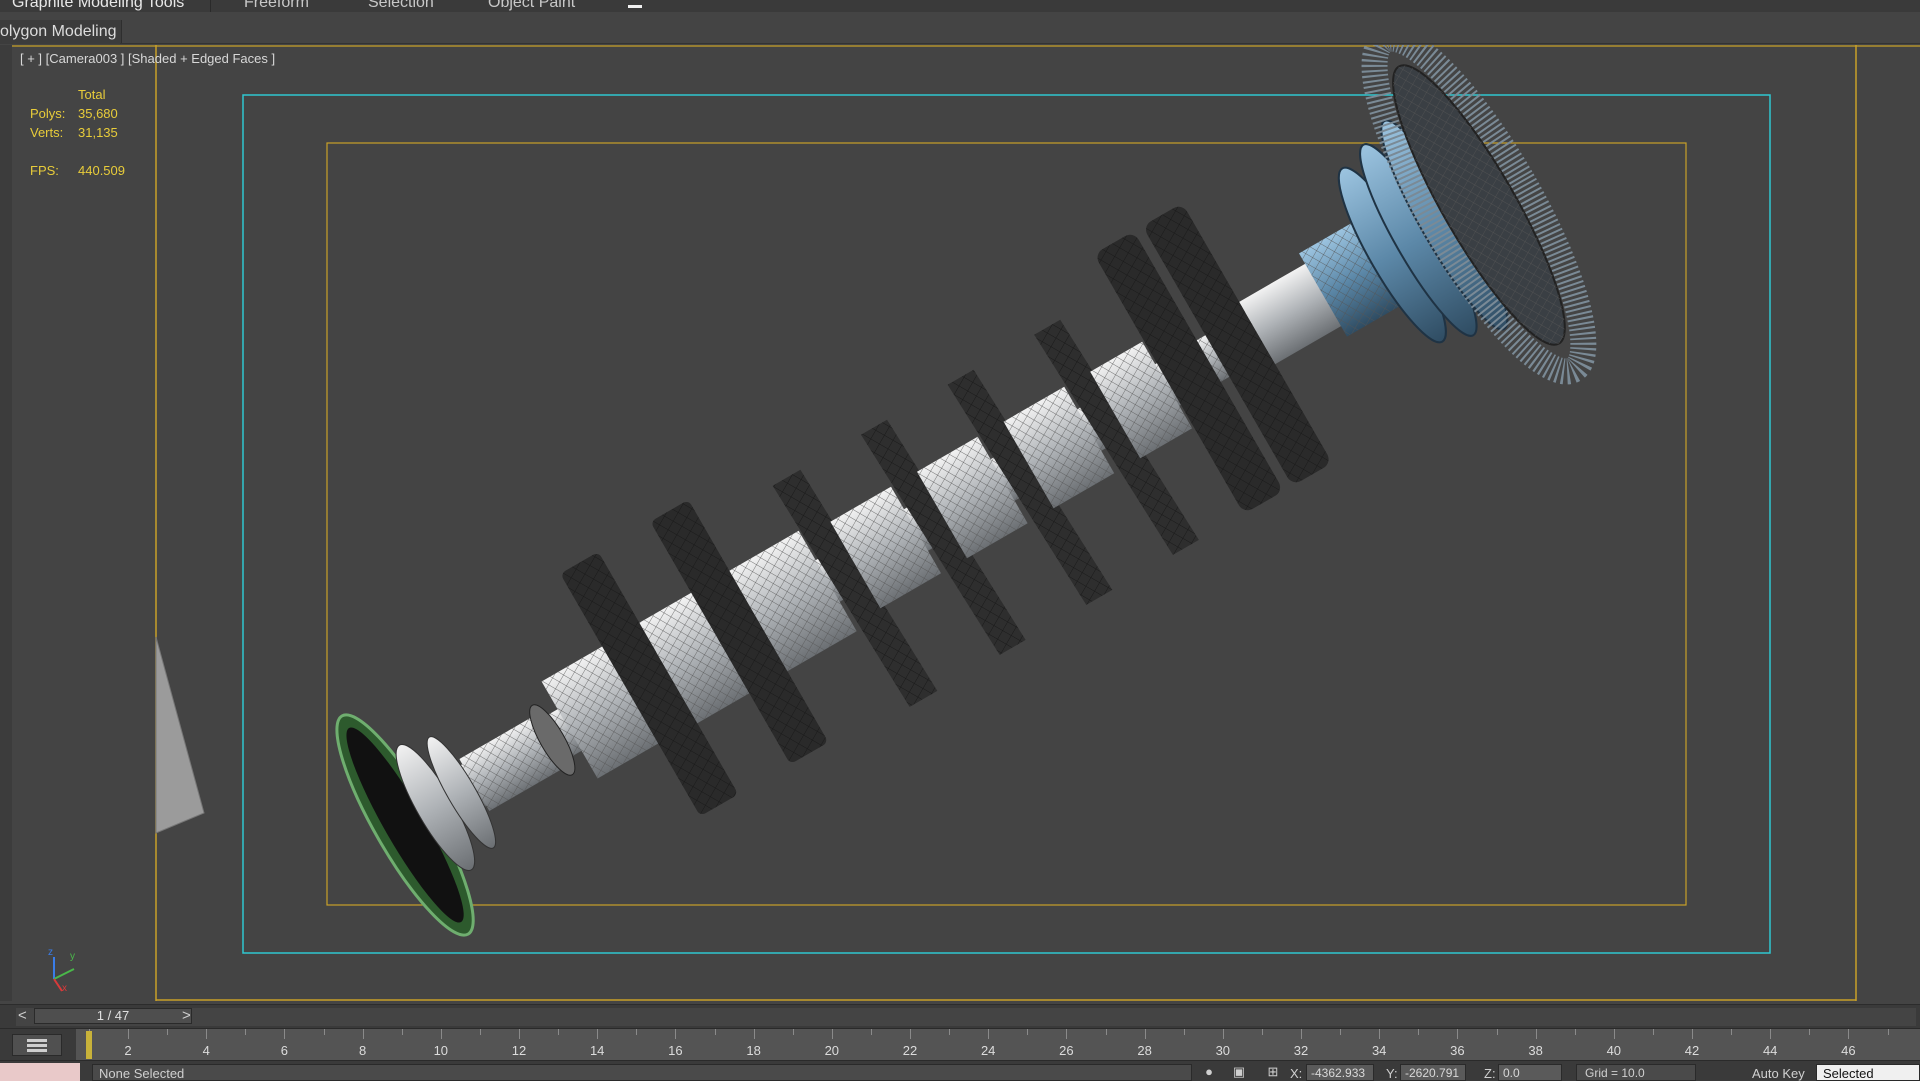 The width and height of the screenshot is (1920, 1081). What do you see at coordinates (1273, 1072) in the screenshot?
I see `absolute-mode-icon: ⊞` at bounding box center [1273, 1072].